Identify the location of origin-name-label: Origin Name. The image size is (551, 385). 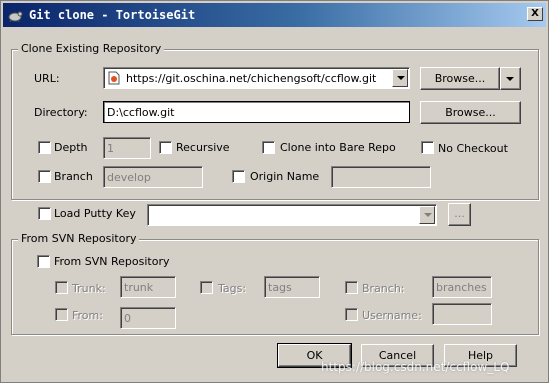
(285, 176).